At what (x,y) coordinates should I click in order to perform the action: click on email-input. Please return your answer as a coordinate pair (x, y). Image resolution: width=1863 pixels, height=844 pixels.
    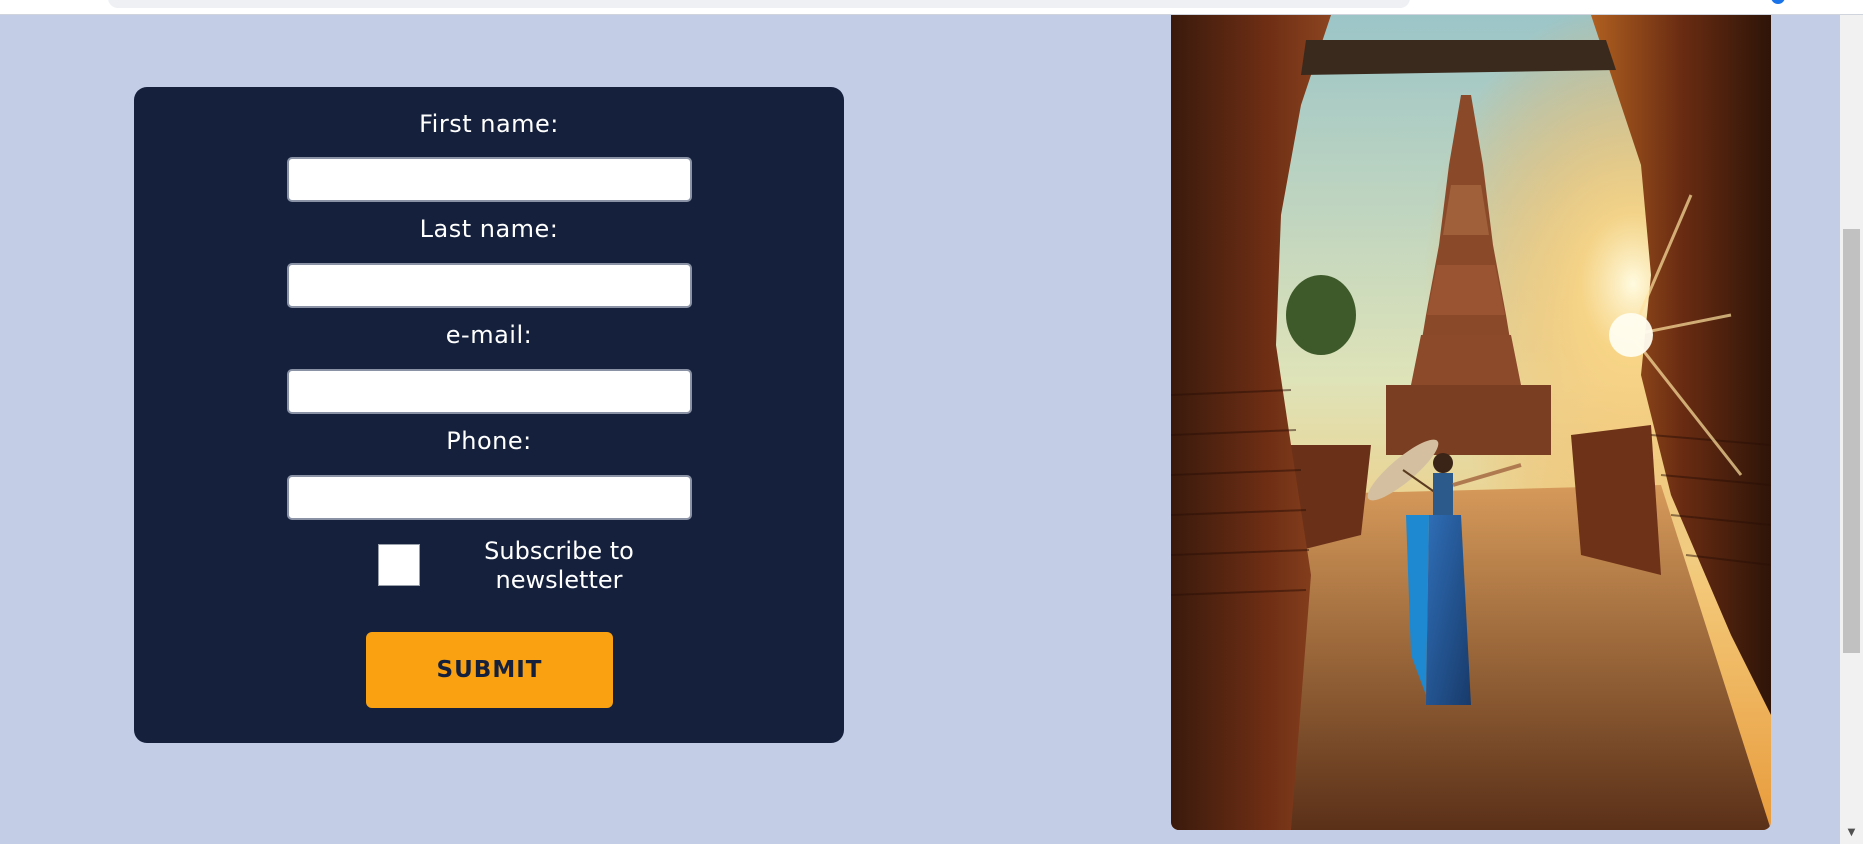
    Looking at the image, I should click on (489, 391).